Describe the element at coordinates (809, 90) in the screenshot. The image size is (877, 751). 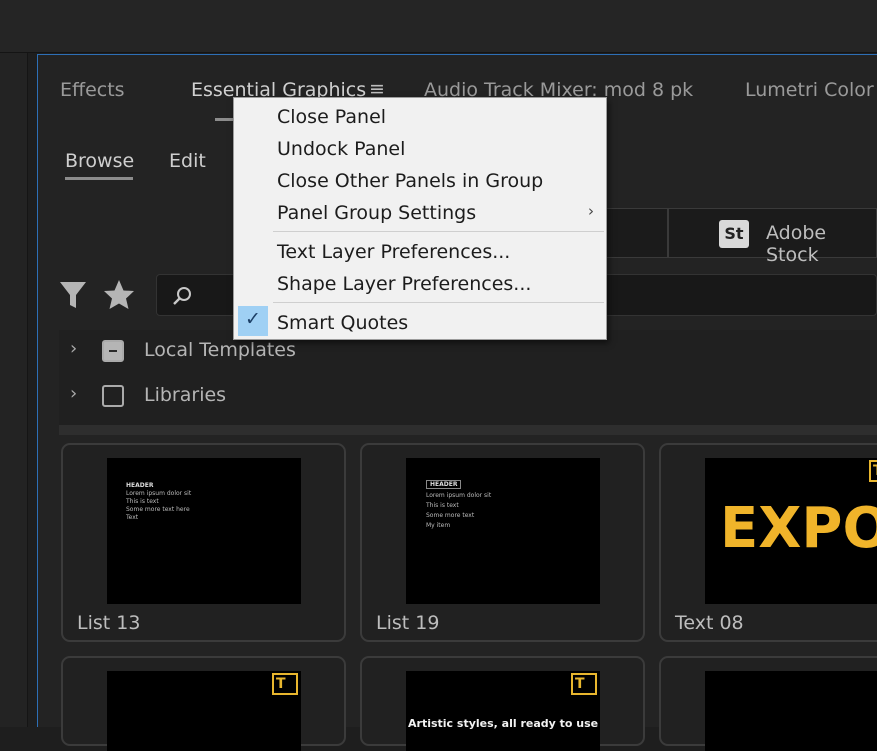
I see `tab-lumetri-color: Lumetri Color` at that location.